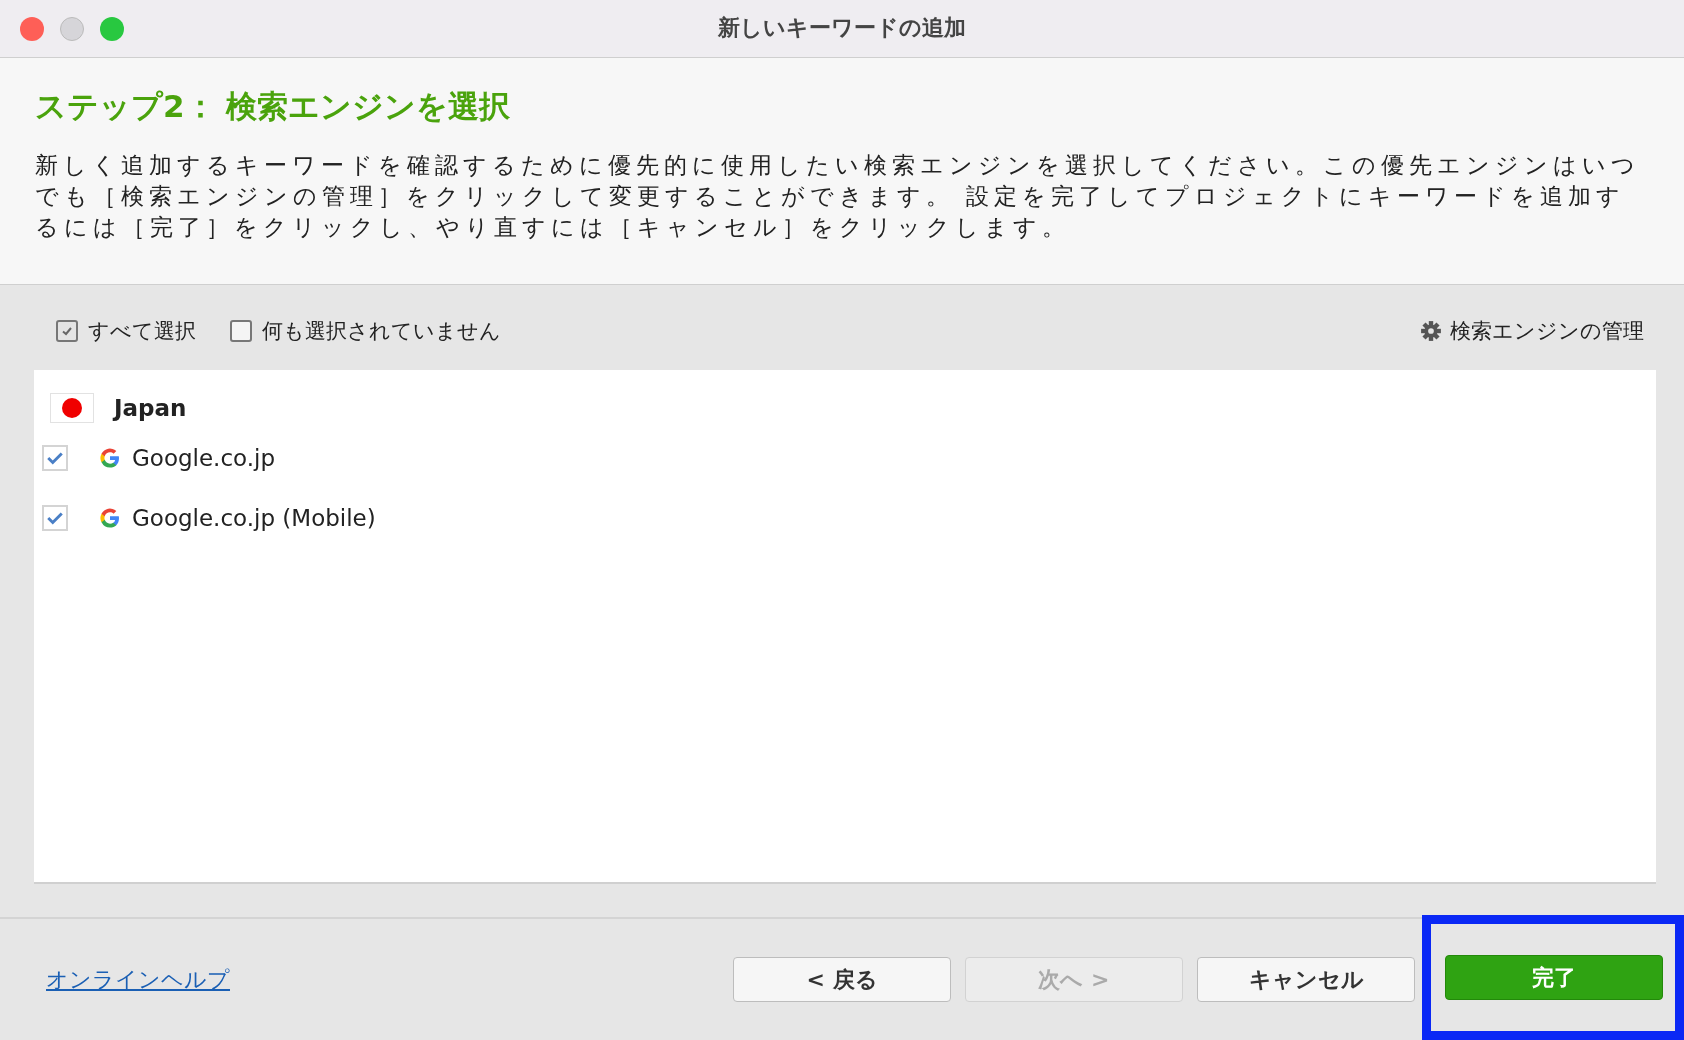 Image resolution: width=1684 pixels, height=1040 pixels. I want to click on close-button, so click(32, 29).